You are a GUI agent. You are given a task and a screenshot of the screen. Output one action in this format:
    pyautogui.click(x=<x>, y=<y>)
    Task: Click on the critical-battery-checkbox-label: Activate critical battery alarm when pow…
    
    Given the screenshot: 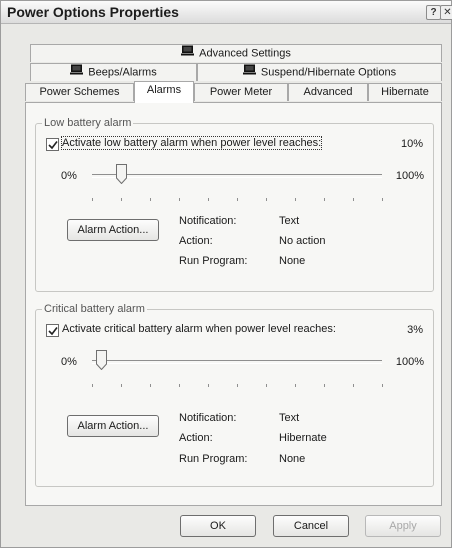 What is the action you would take?
    pyautogui.click(x=199, y=329)
    